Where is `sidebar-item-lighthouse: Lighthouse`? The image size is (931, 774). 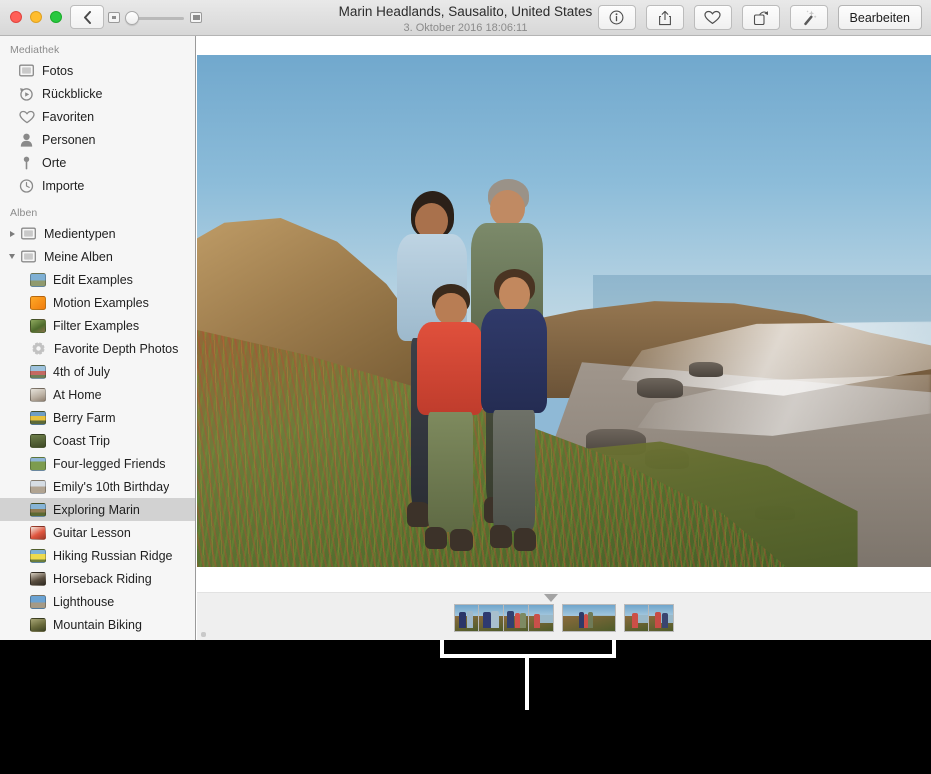
sidebar-item-lighthouse: Lighthouse is located at coordinates (97, 601).